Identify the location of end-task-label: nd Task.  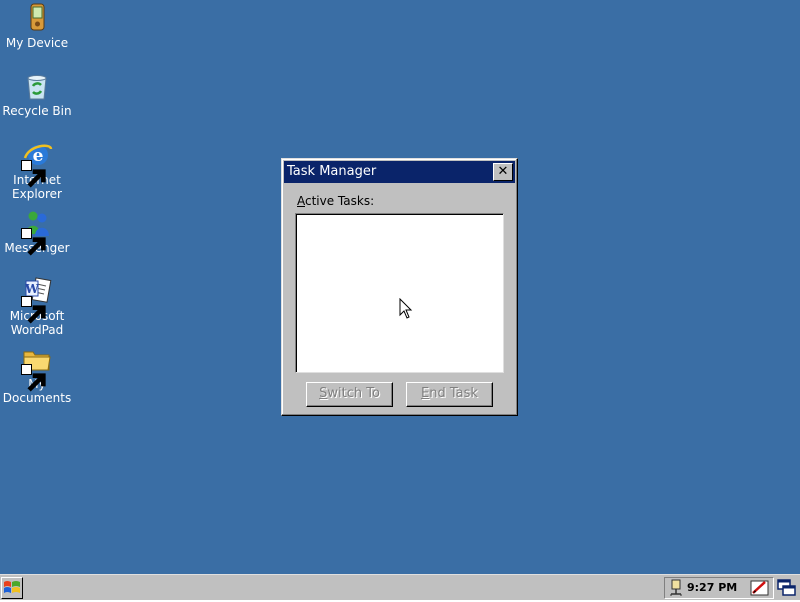
(453, 393).